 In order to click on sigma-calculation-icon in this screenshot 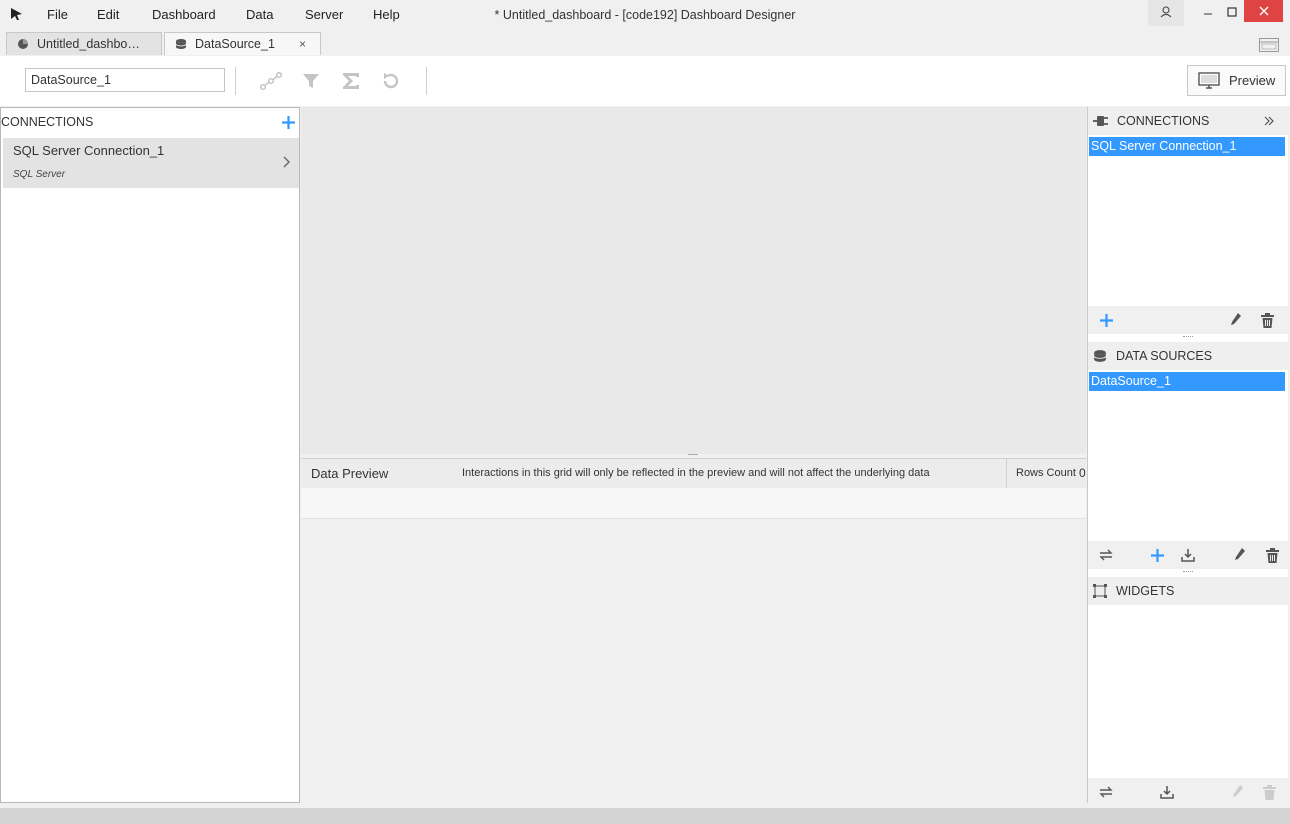, I will do `click(351, 81)`.